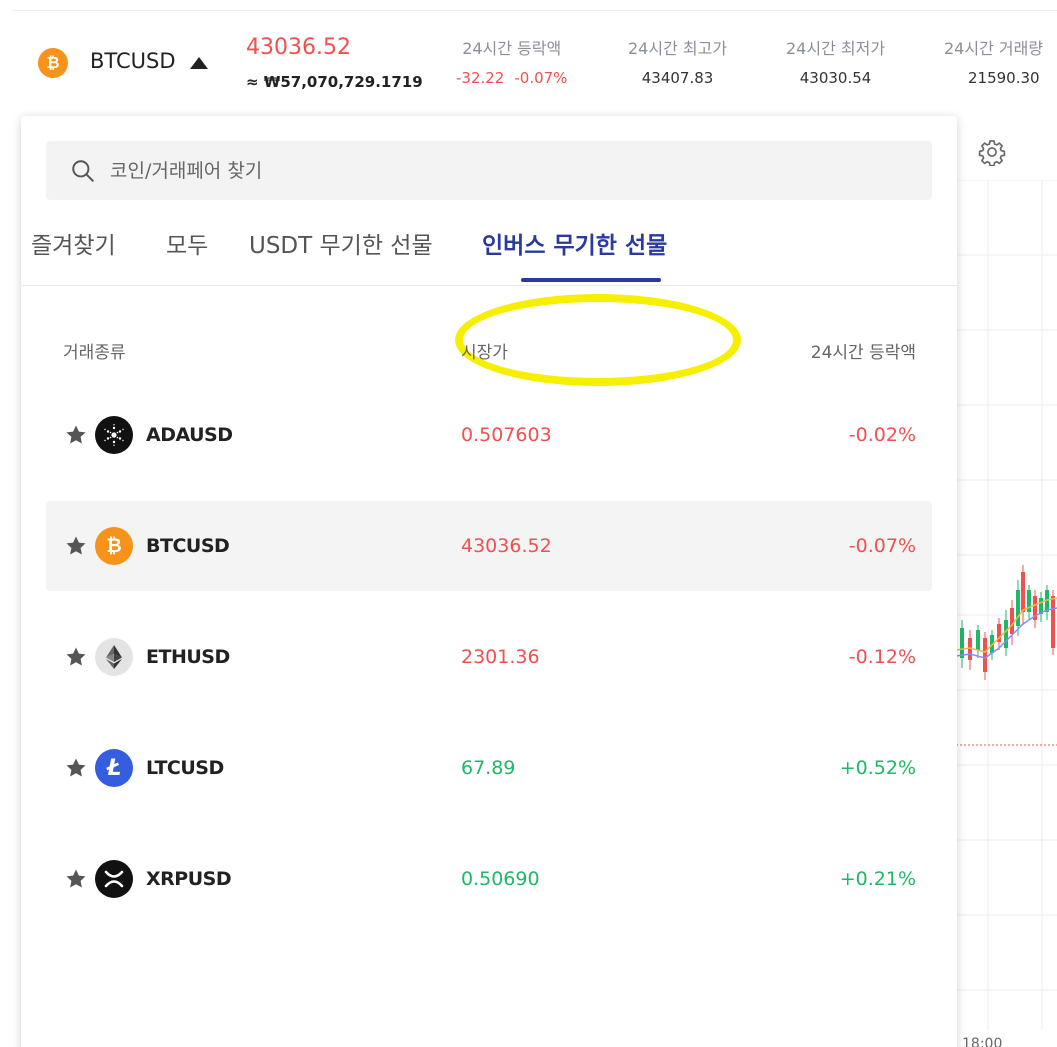 The image size is (1057, 1047). I want to click on pair-price: 43036.52, so click(506, 546).